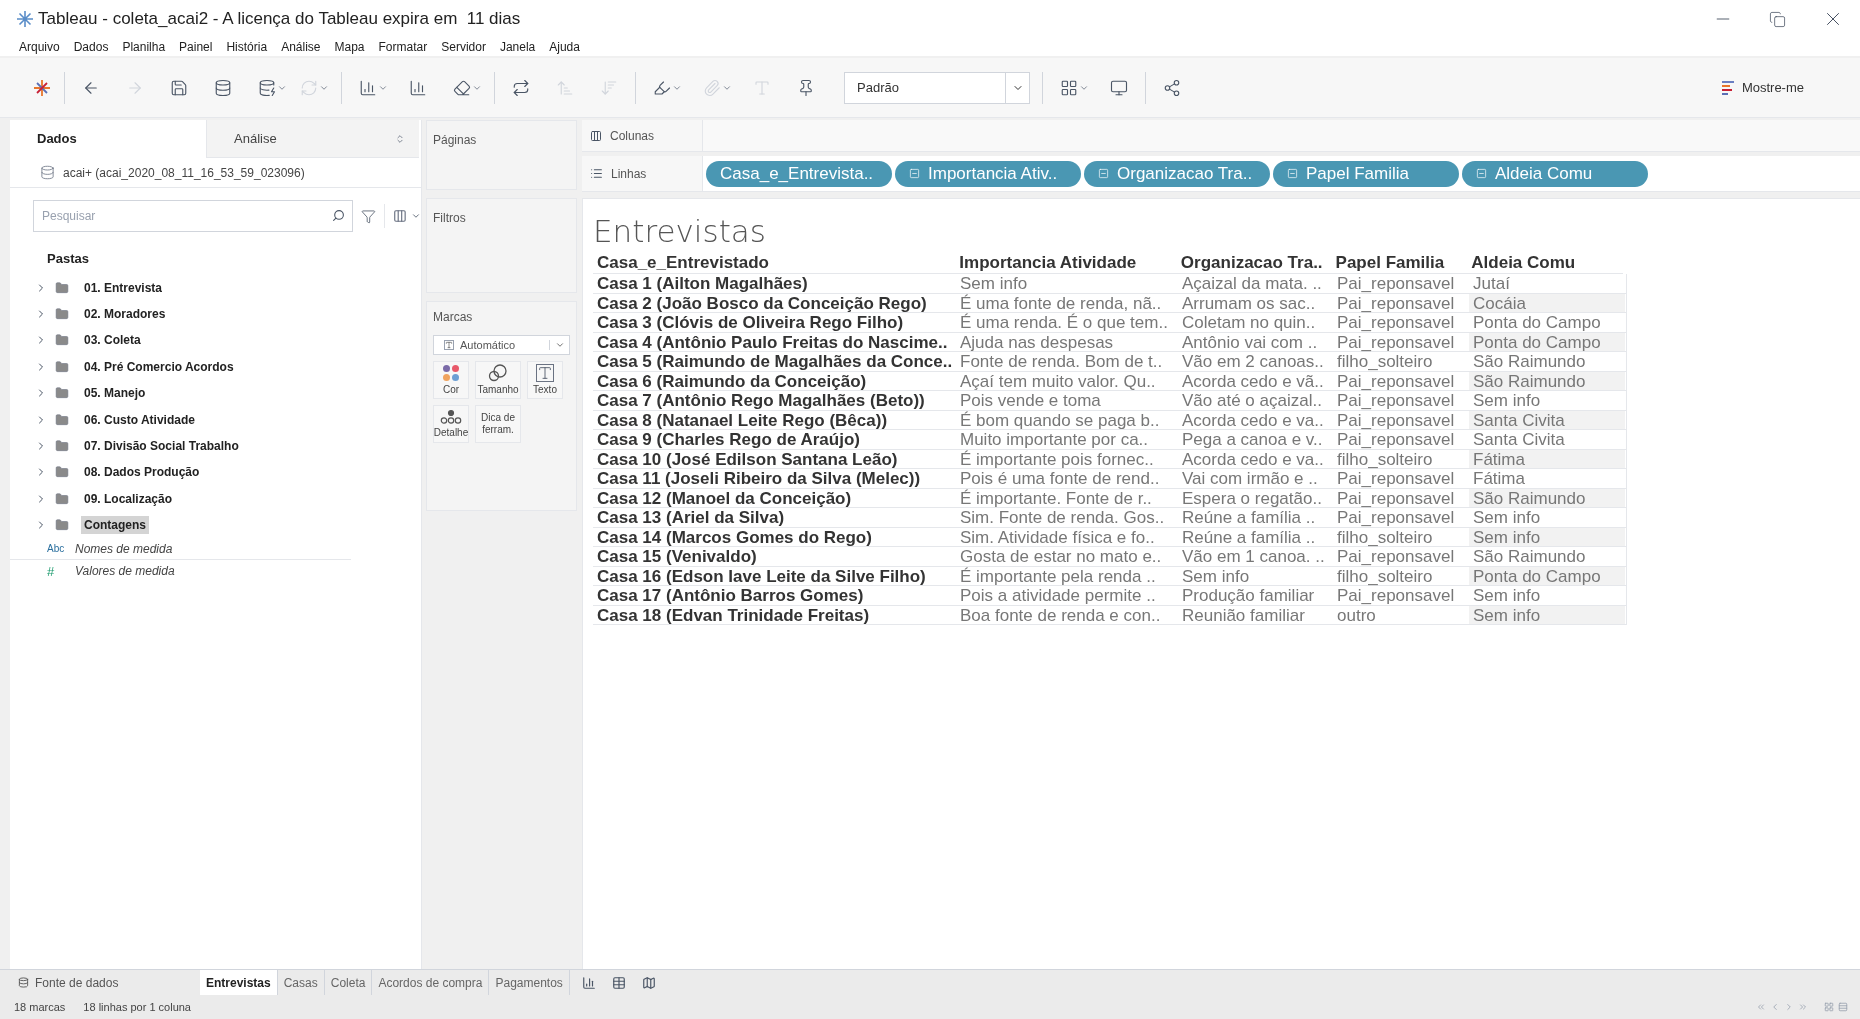  What do you see at coordinates (369, 216) in the screenshot?
I see `filter-icon` at bounding box center [369, 216].